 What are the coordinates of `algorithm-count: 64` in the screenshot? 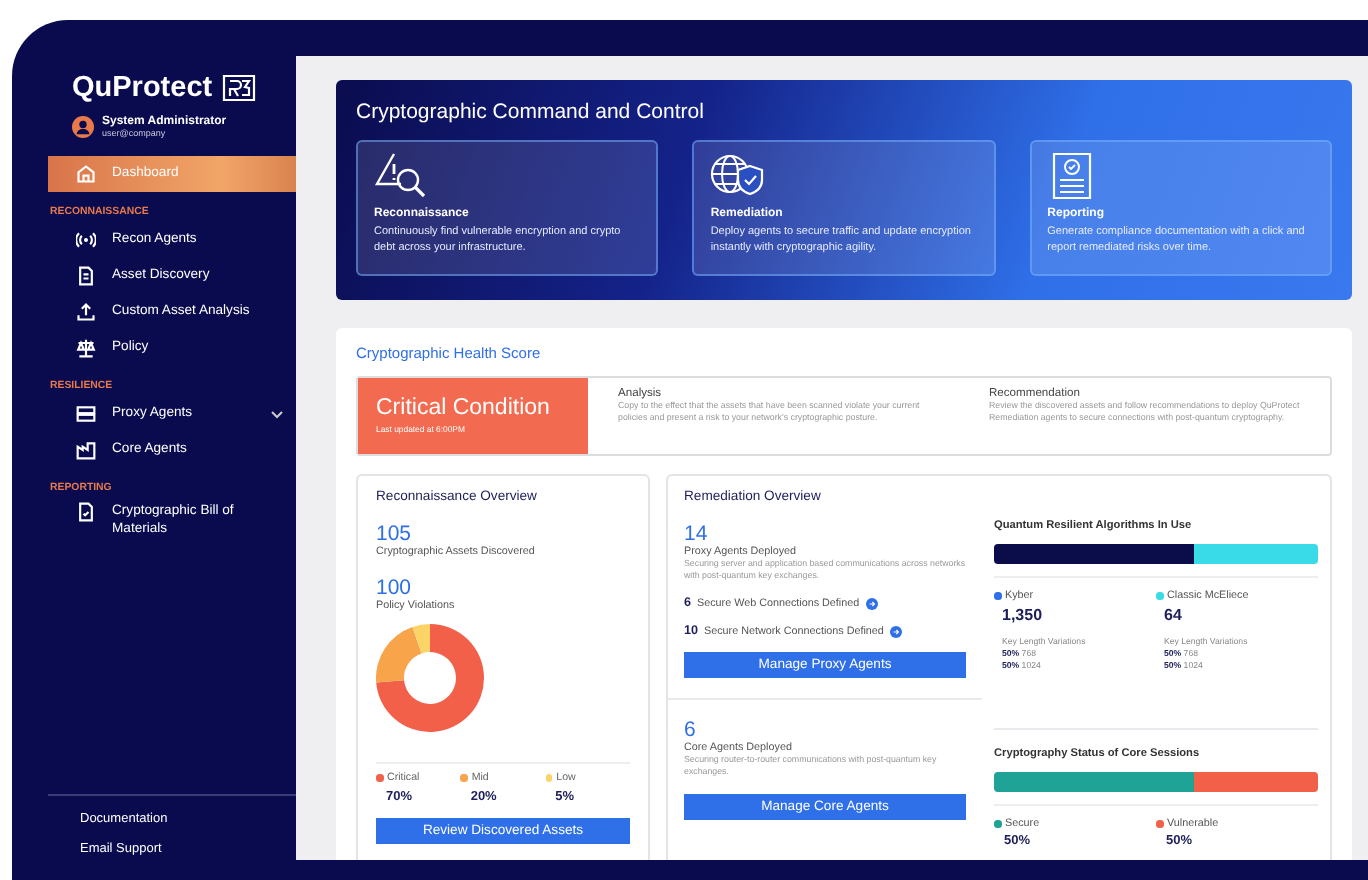 It's located at (1174, 615).